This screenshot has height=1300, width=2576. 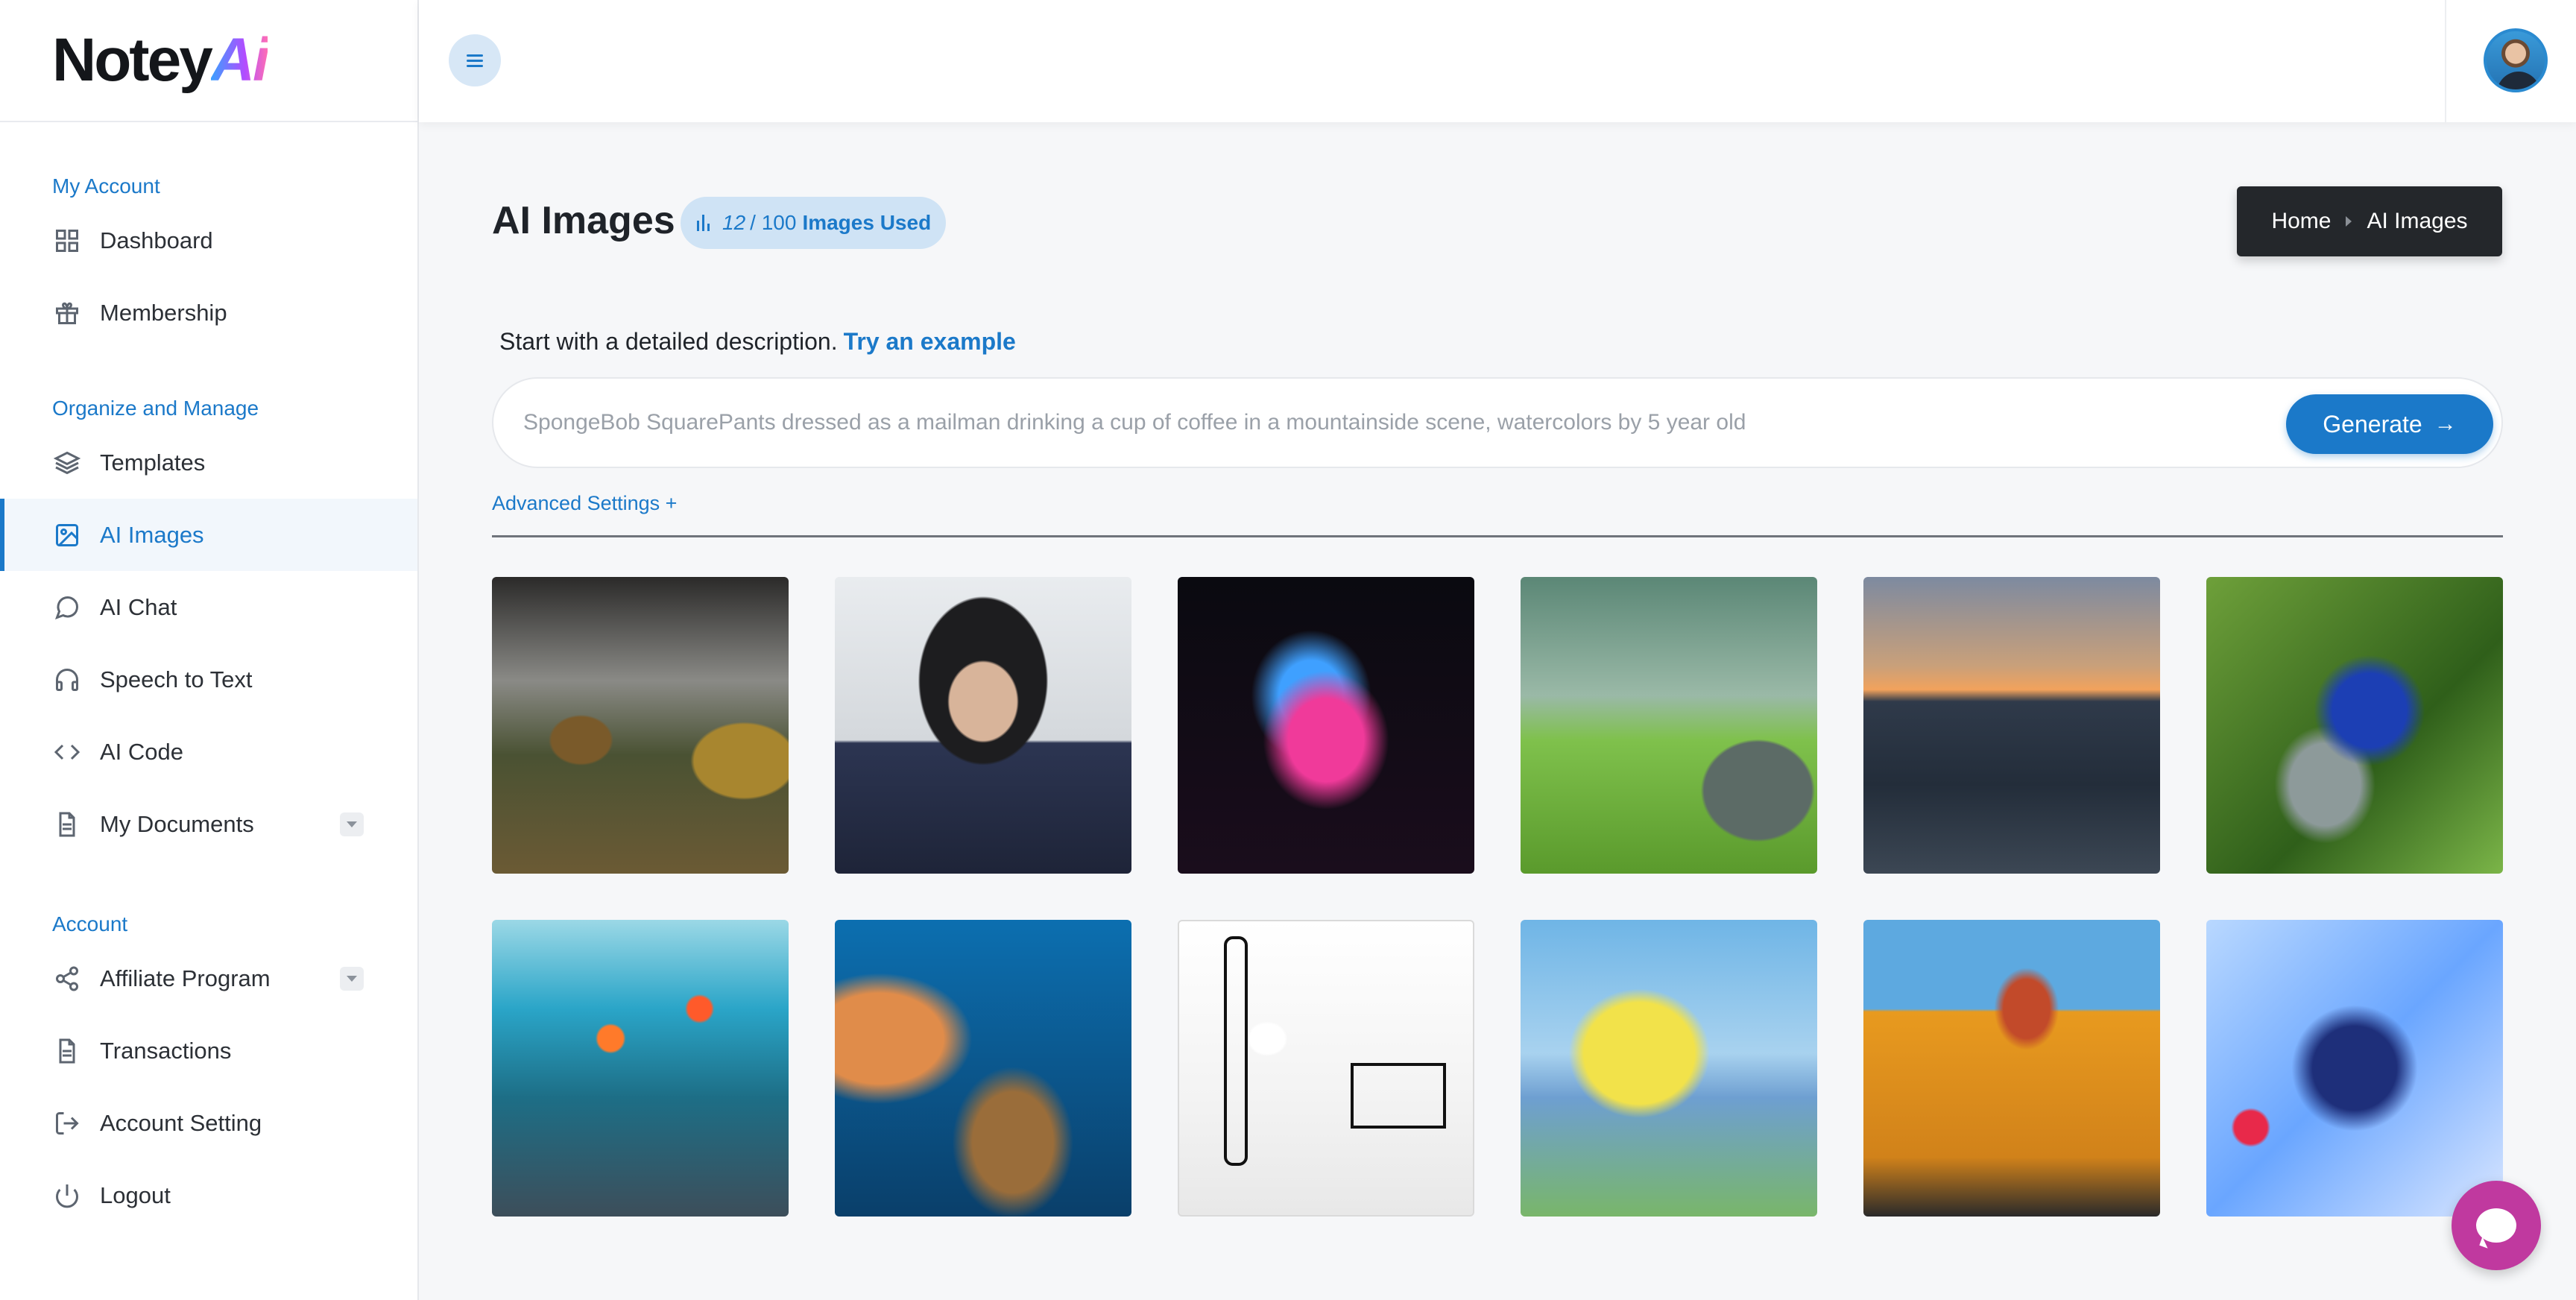 What do you see at coordinates (67, 535) in the screenshot?
I see `image-icon` at bounding box center [67, 535].